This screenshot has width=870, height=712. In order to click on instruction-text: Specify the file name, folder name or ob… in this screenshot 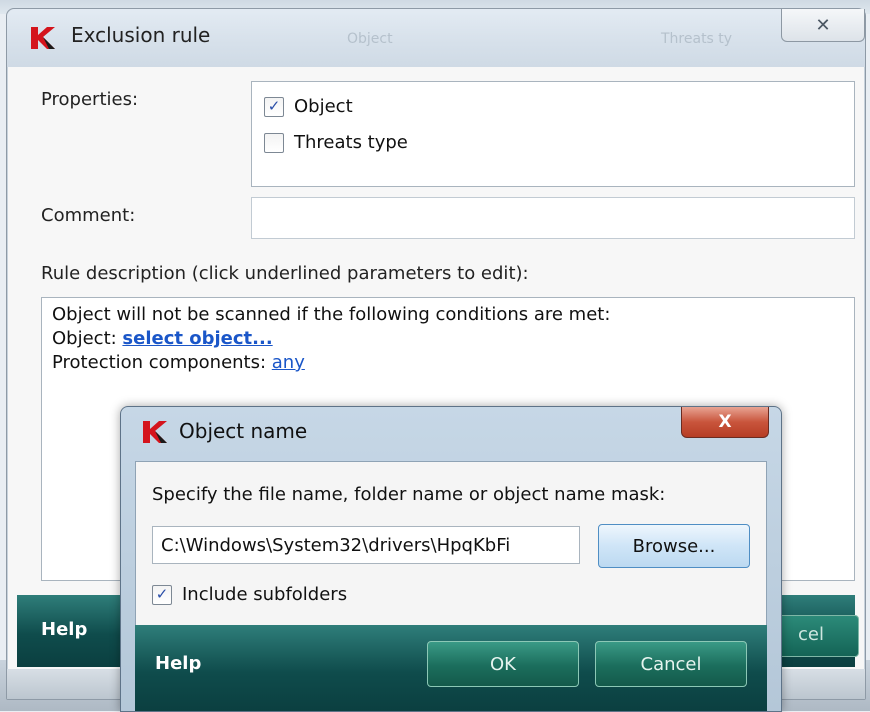, I will do `click(409, 494)`.